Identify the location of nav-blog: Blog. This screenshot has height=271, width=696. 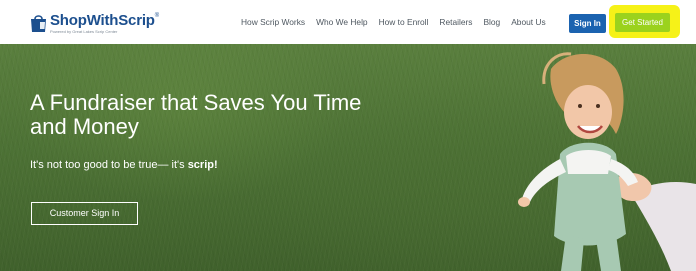
(491, 22).